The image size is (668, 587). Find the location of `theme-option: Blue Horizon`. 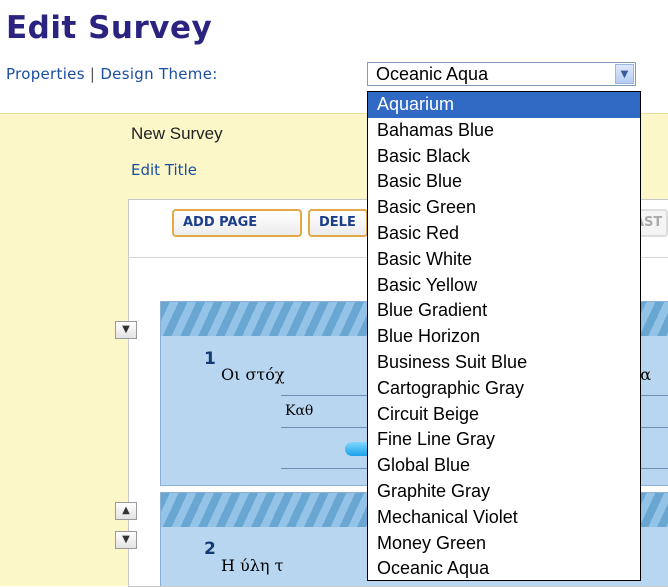

theme-option: Blue Horizon is located at coordinates (504, 337).